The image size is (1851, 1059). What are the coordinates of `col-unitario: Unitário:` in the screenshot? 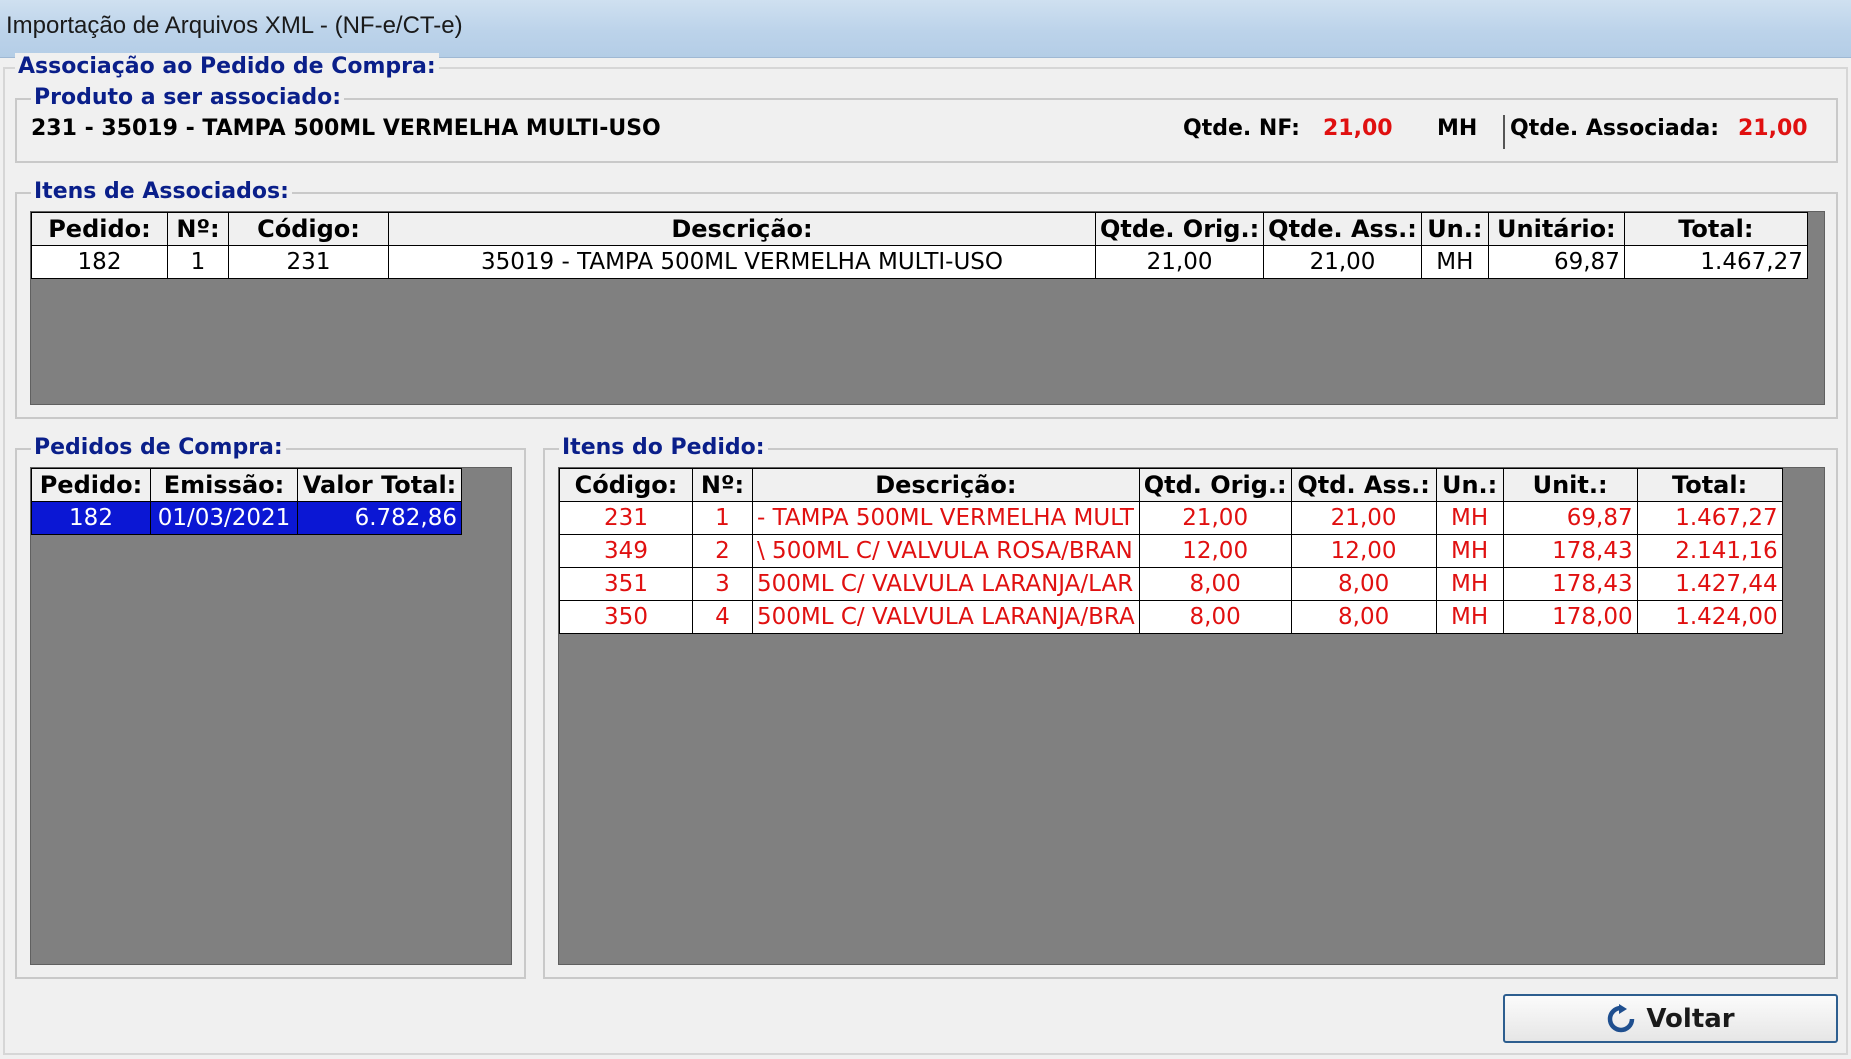 It's located at (1556, 229).